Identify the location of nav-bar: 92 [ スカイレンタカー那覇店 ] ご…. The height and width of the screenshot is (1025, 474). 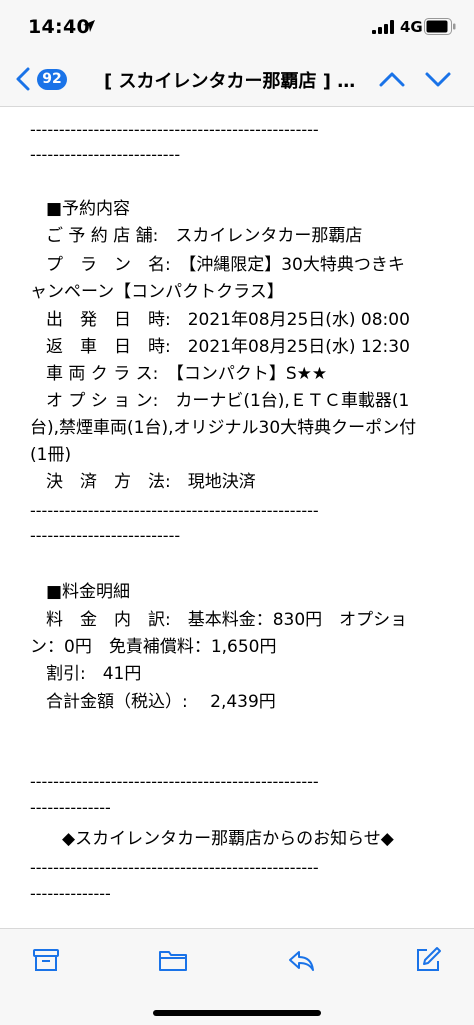
(237, 79).